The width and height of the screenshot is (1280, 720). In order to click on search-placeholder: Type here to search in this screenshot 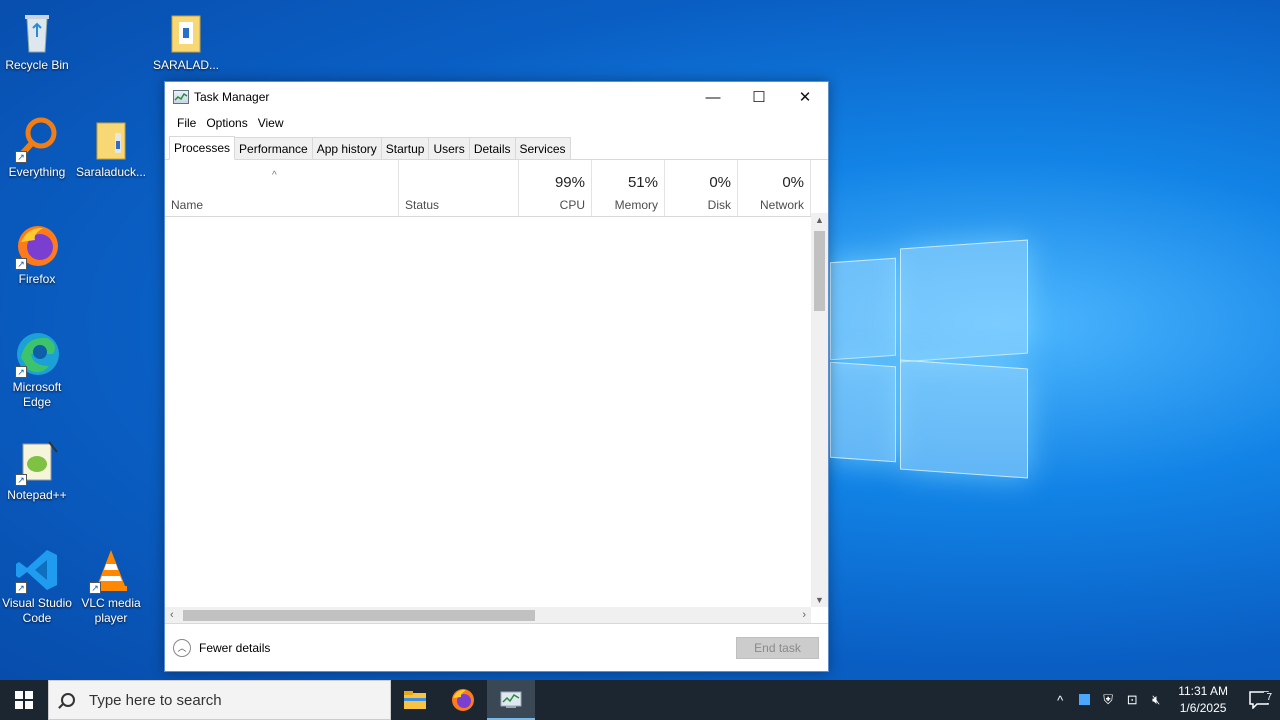, I will do `click(155, 700)`.